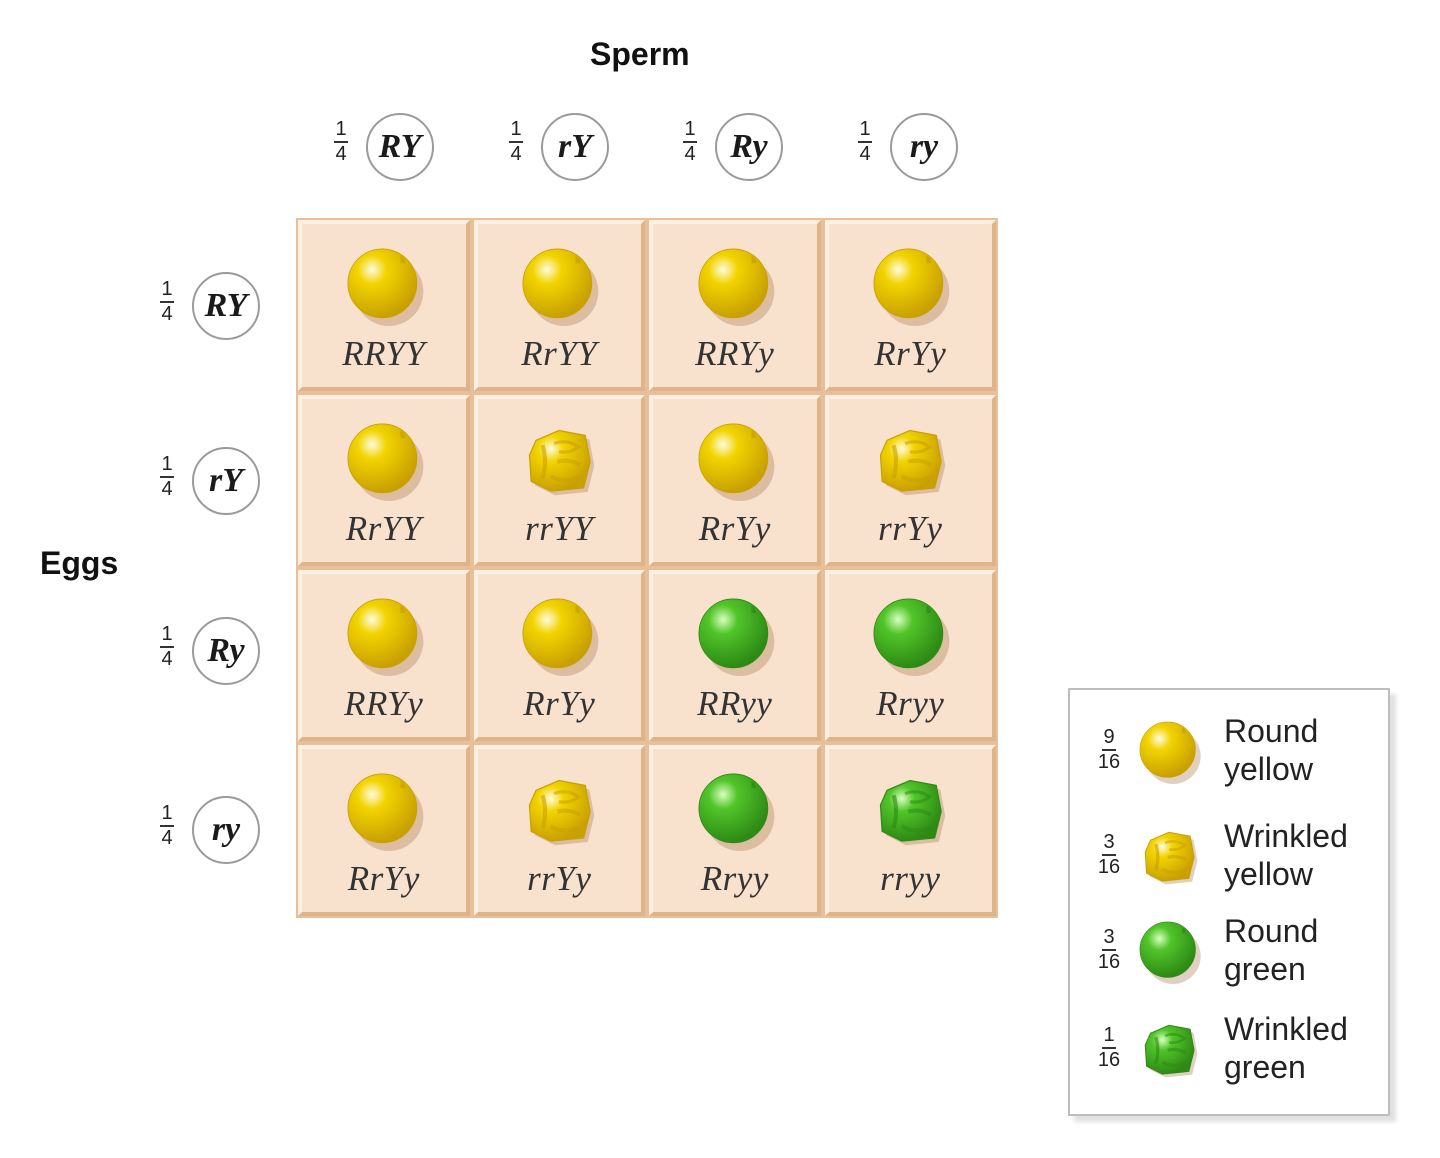 This screenshot has height=1158, width=1440. I want to click on legend-label: Round yellow, so click(1271, 750).